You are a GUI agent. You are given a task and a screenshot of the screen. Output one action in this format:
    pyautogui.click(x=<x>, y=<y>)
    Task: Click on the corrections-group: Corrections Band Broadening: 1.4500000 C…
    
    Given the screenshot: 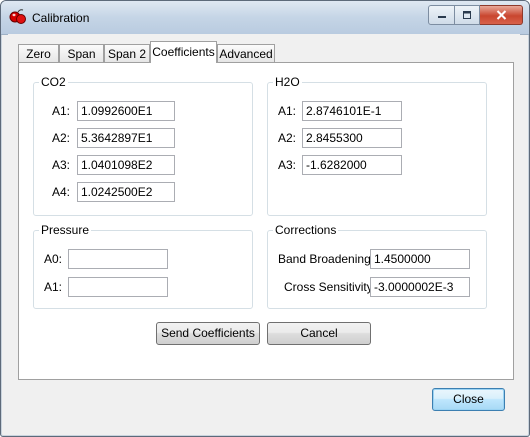 What is the action you would take?
    pyautogui.click(x=377, y=266)
    